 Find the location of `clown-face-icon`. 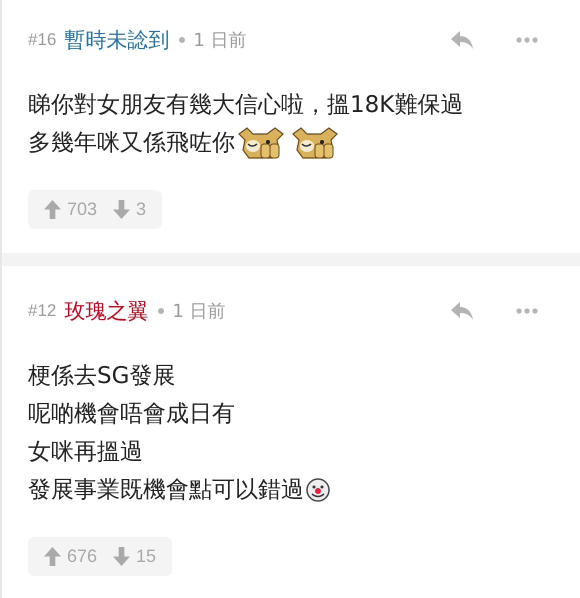

clown-face-icon is located at coordinates (318, 490).